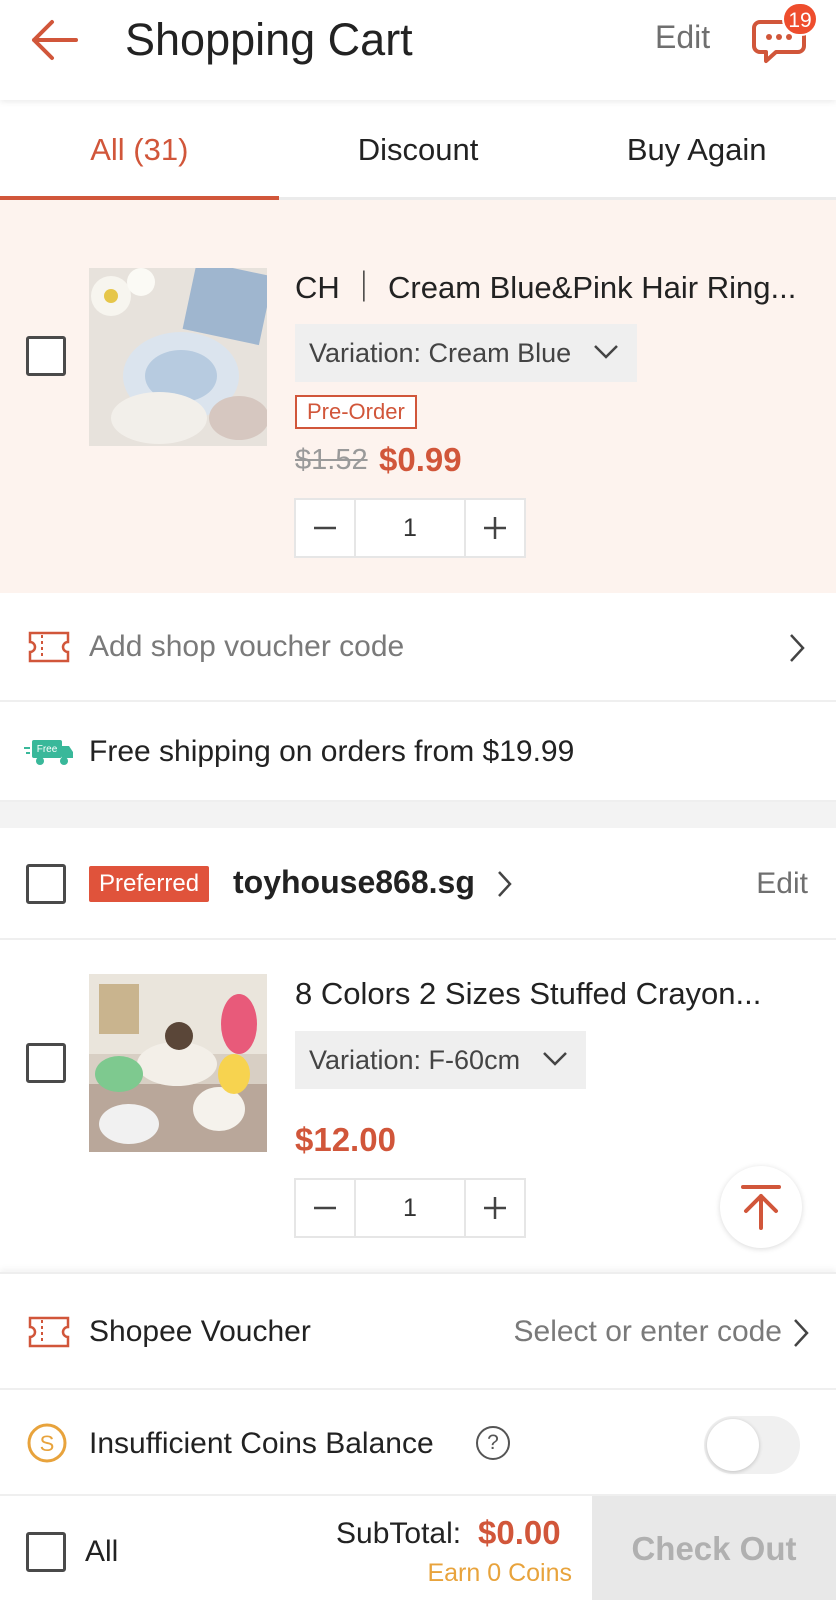  I want to click on page-title: Shopping Cart, so click(269, 39).